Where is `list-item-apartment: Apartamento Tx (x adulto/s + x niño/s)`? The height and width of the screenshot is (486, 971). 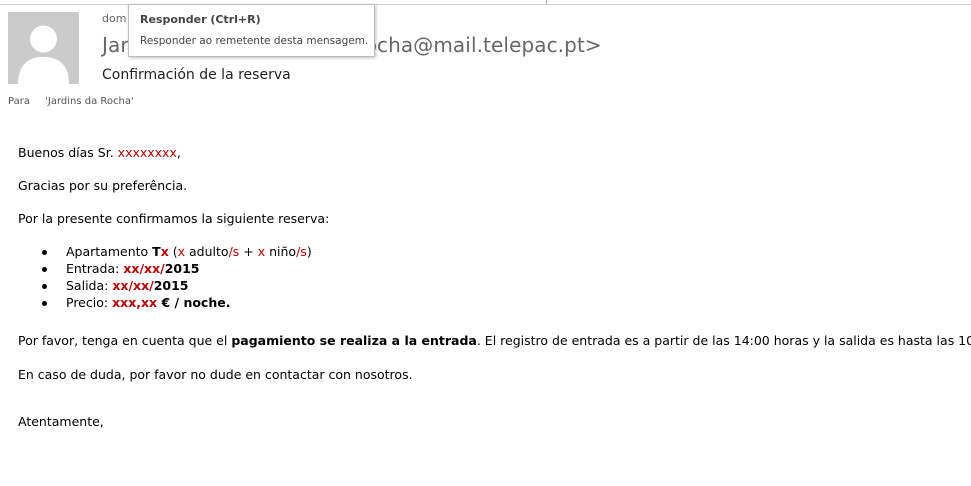
list-item-apartment: Apartamento Tx (x adulto/s + x niño/s) is located at coordinates (165, 251).